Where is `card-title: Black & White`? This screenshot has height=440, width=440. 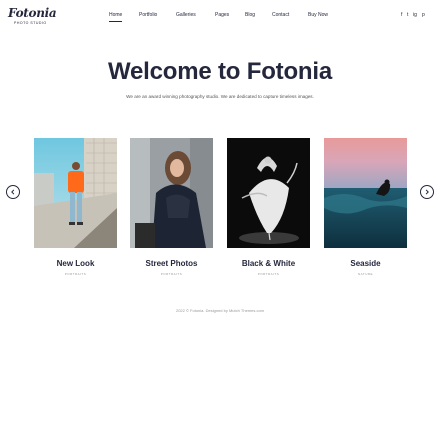 card-title: Black & White is located at coordinates (268, 263).